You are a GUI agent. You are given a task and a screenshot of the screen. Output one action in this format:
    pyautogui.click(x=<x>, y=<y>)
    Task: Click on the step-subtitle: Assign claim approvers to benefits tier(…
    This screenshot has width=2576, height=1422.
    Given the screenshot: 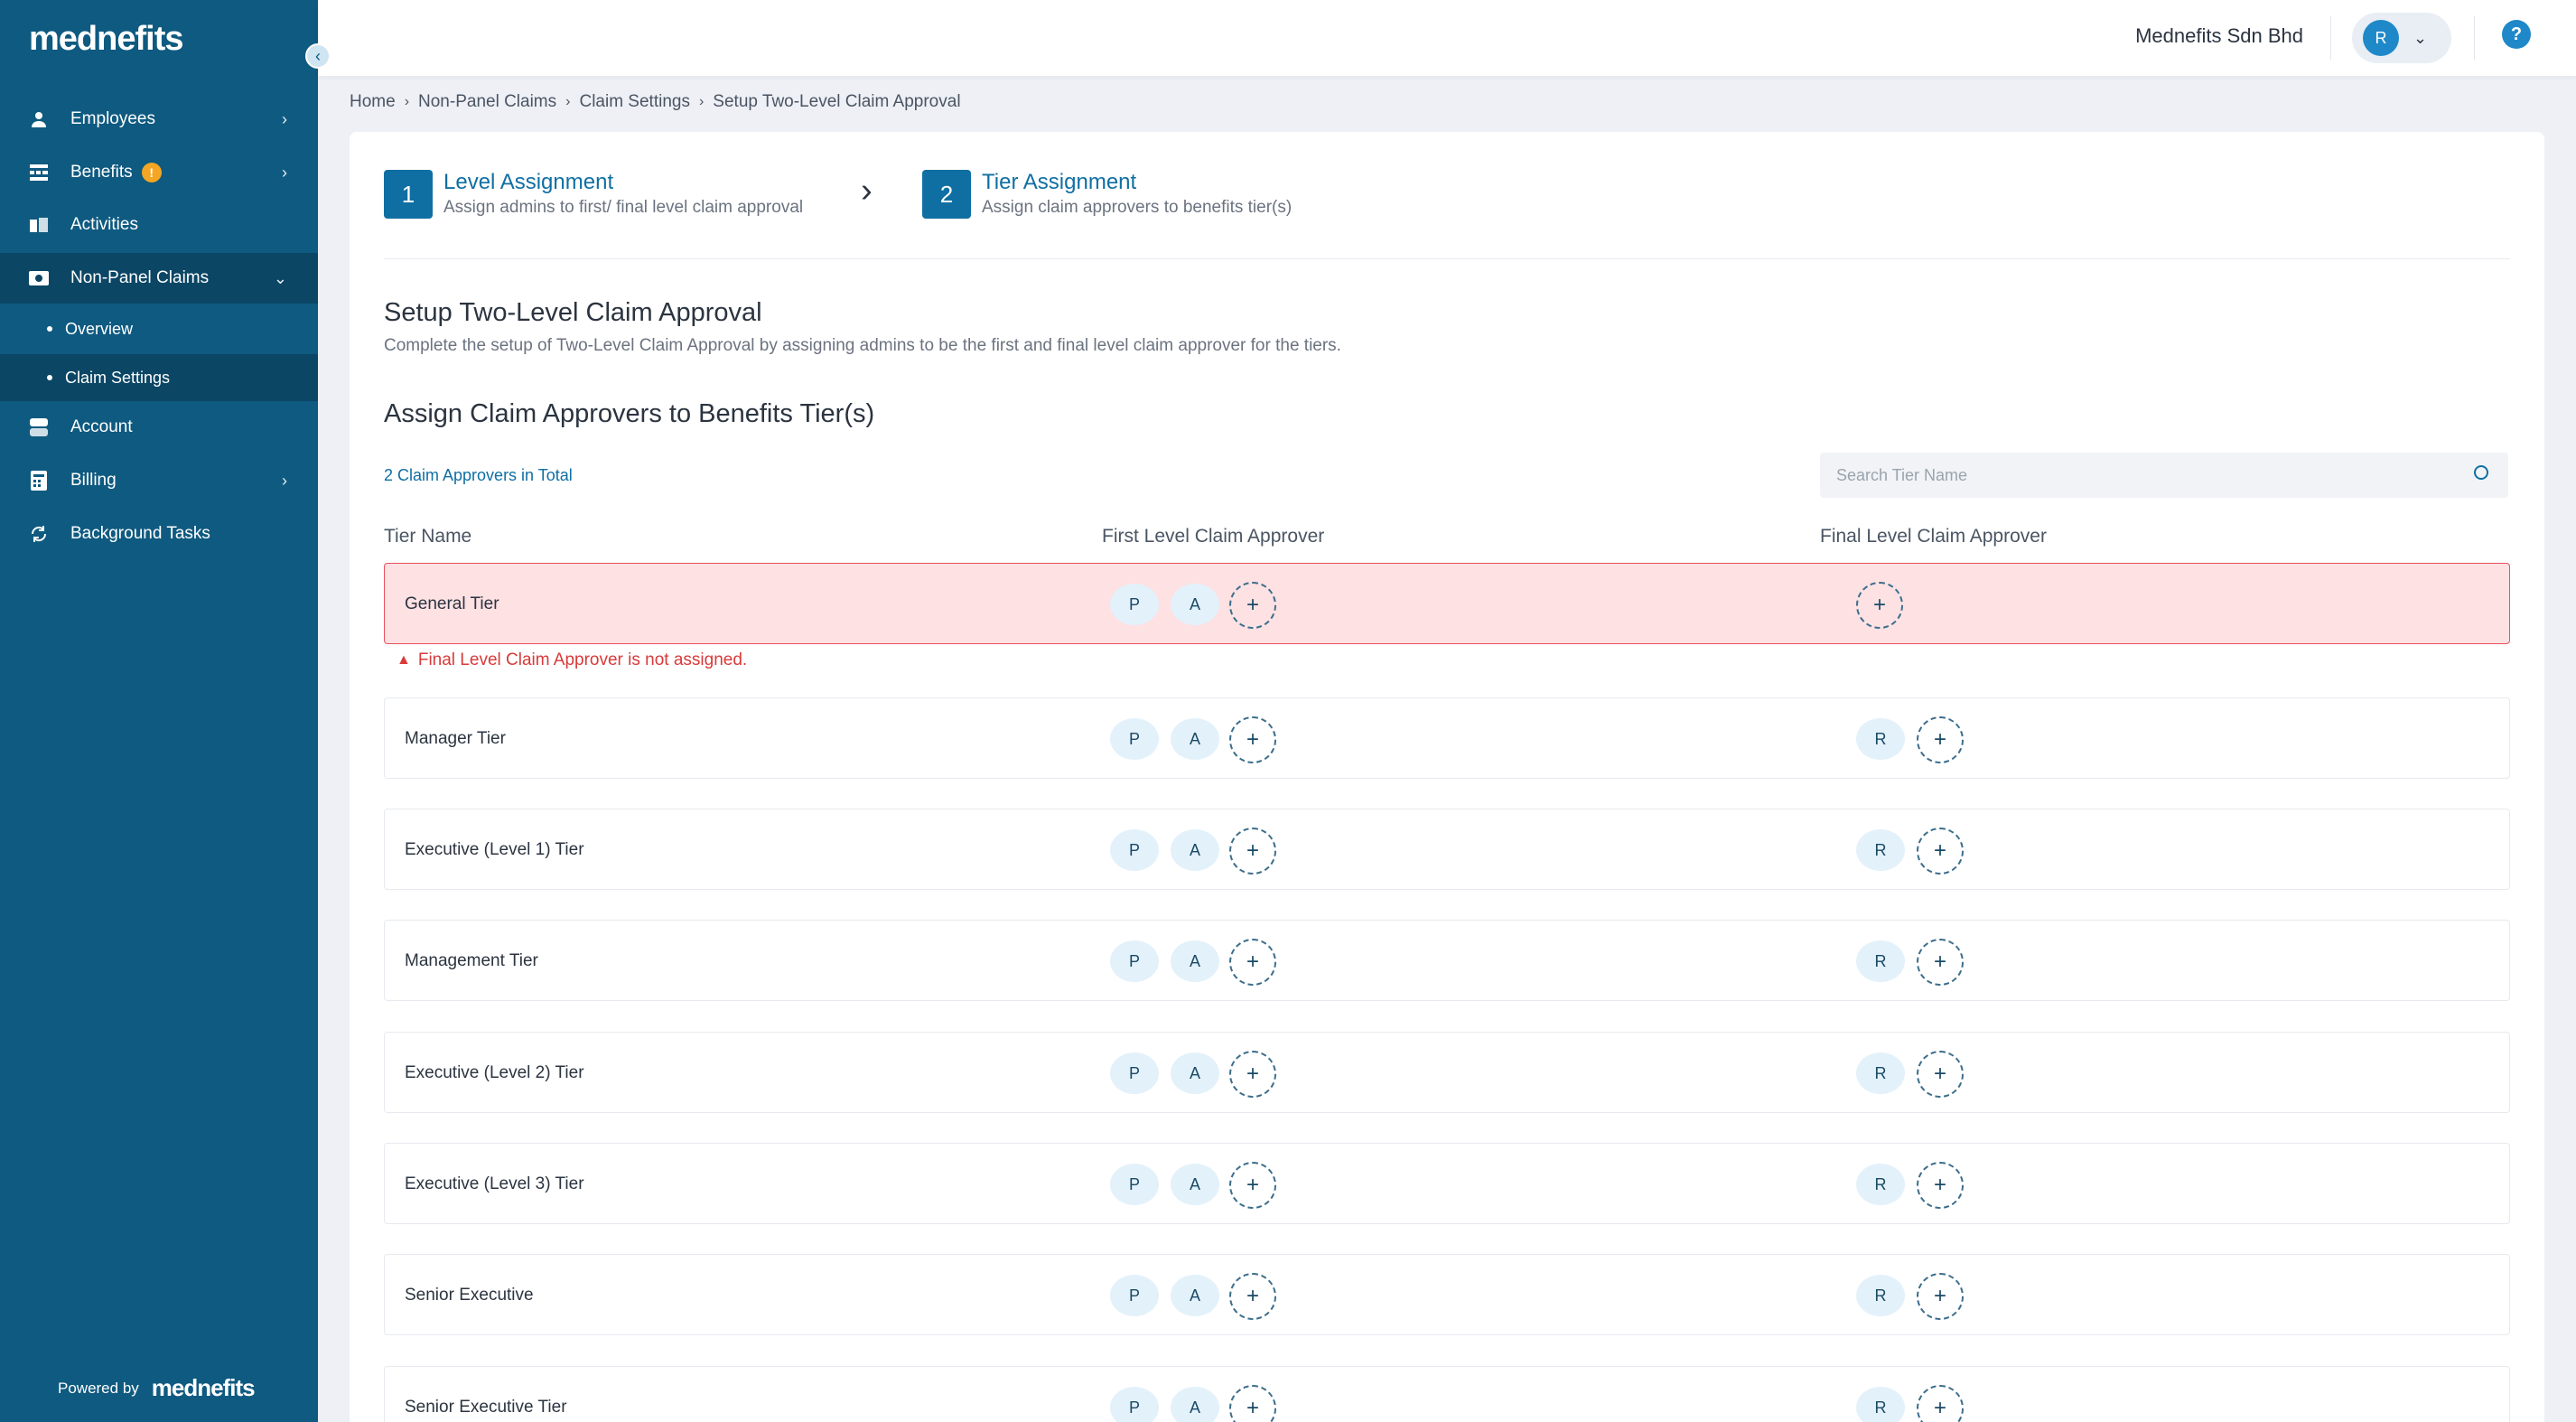 What is the action you would take?
    pyautogui.click(x=1137, y=207)
    